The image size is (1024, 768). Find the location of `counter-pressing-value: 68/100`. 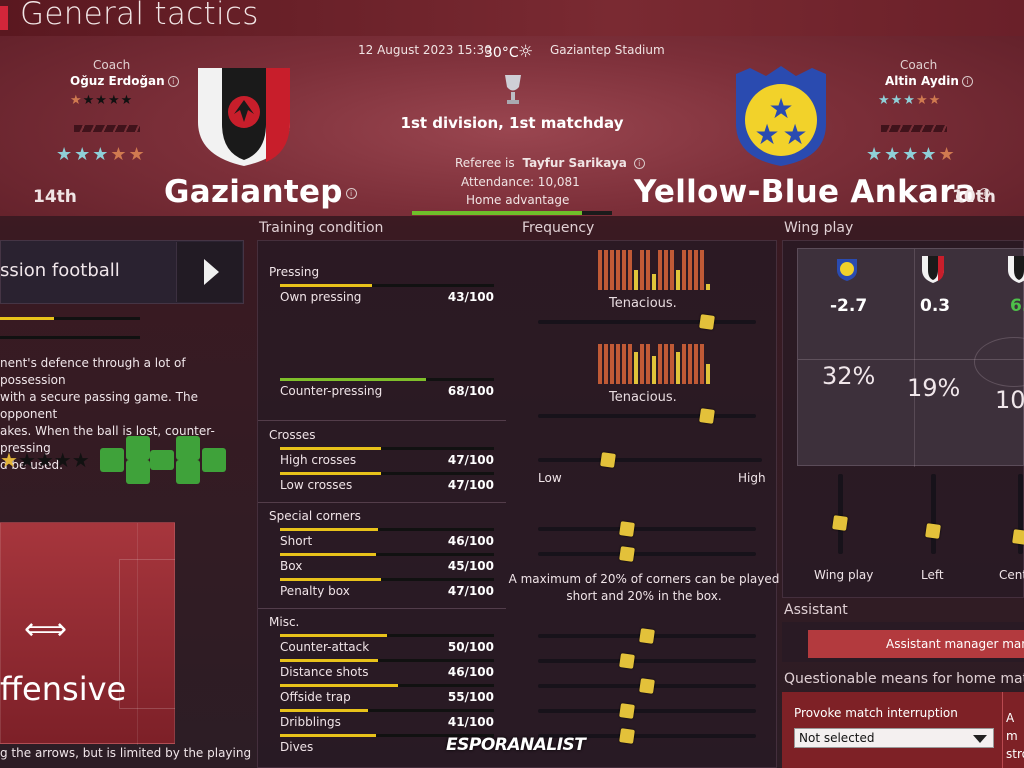

counter-pressing-value: 68/100 is located at coordinates (470, 391).